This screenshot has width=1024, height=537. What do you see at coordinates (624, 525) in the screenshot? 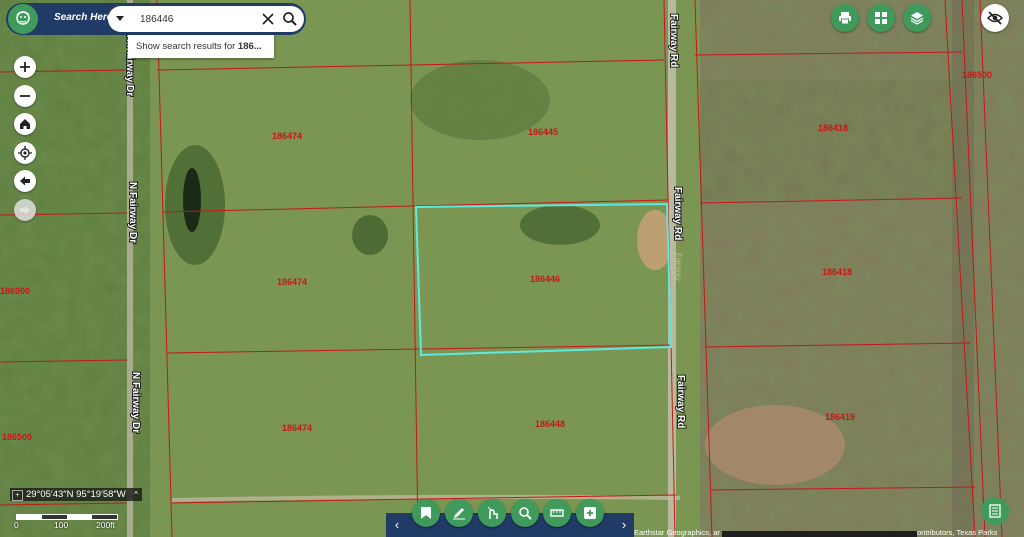
I see `chevron-right-icon: ›` at bounding box center [624, 525].